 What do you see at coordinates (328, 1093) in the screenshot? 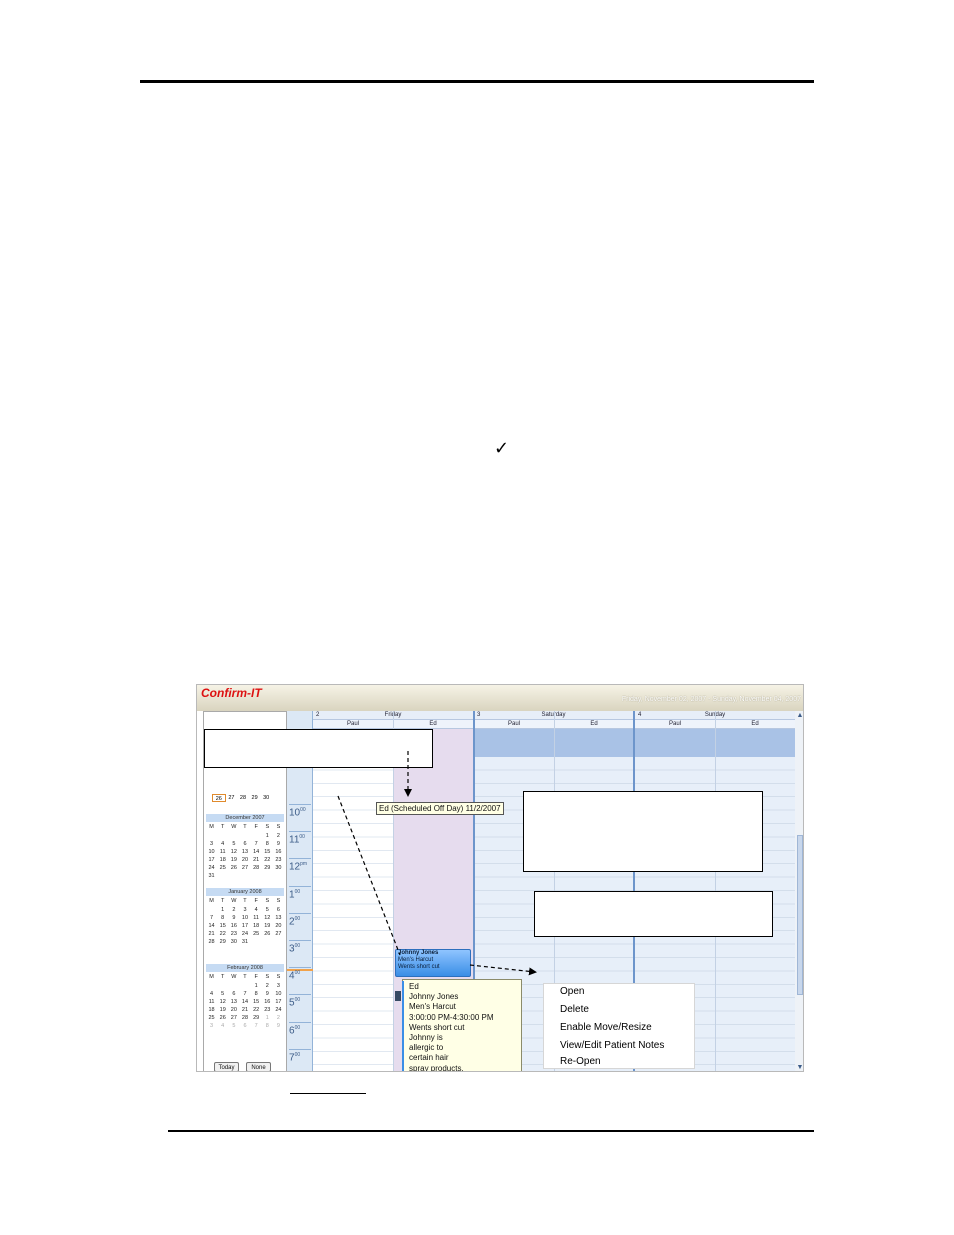
I see `caption-underline` at bounding box center [328, 1093].